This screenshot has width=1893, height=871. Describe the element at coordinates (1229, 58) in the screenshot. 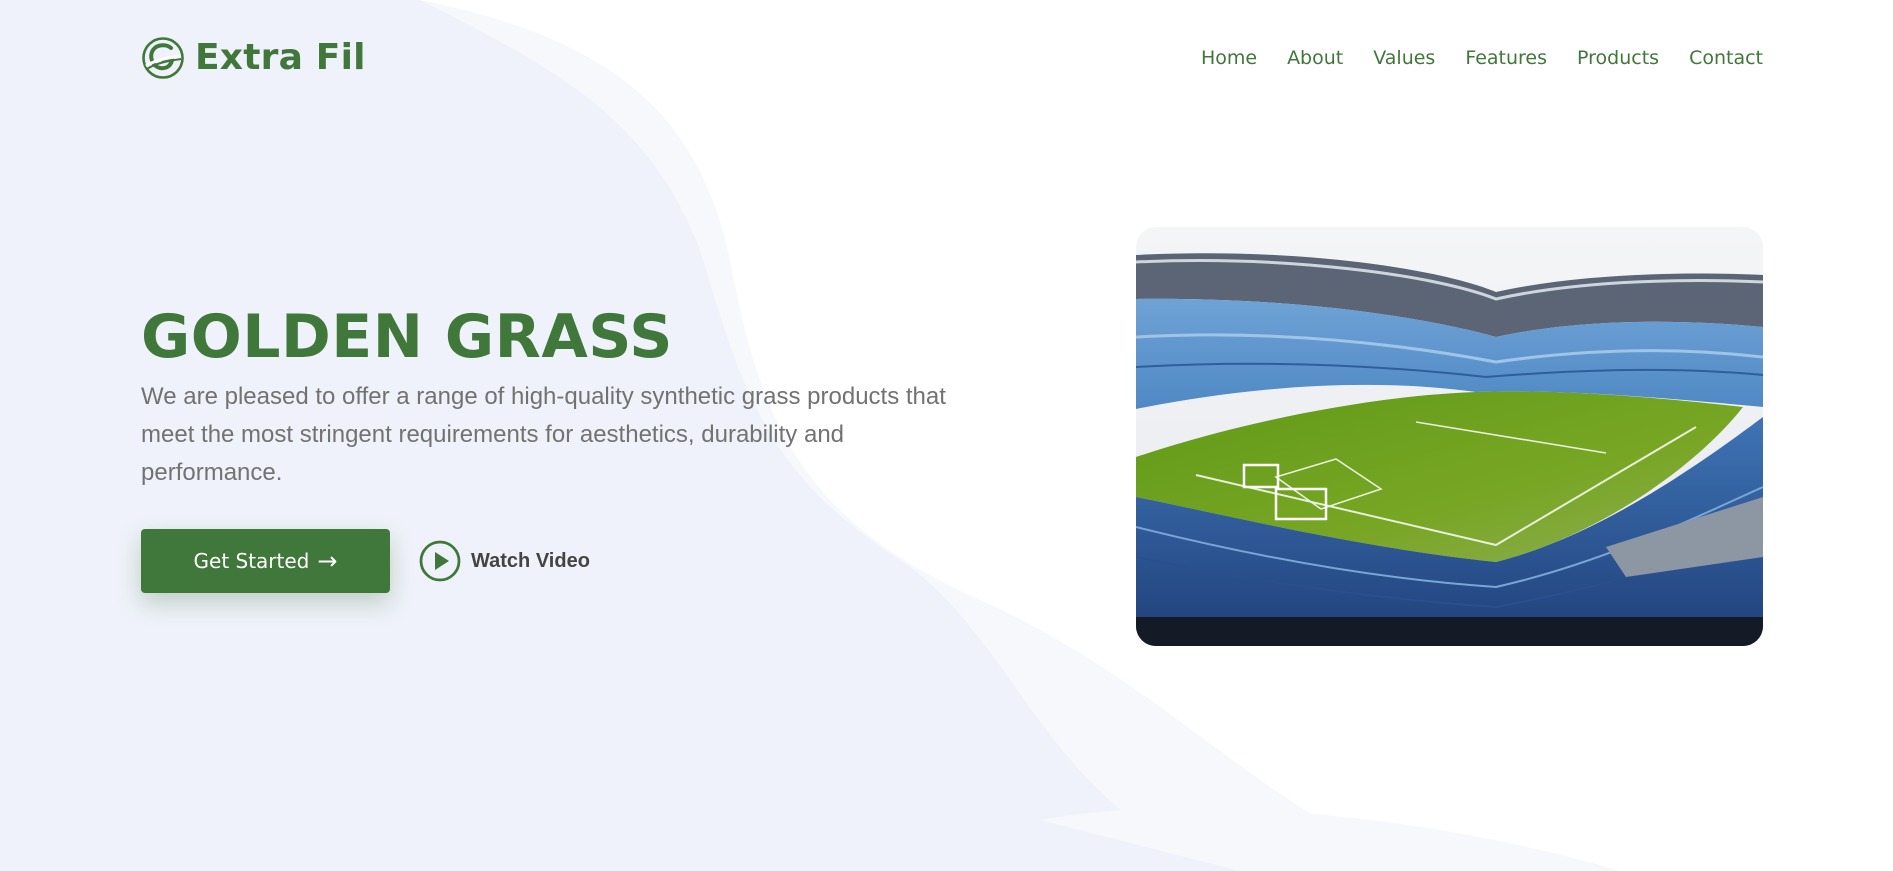

I see `nav-home: Home` at that location.